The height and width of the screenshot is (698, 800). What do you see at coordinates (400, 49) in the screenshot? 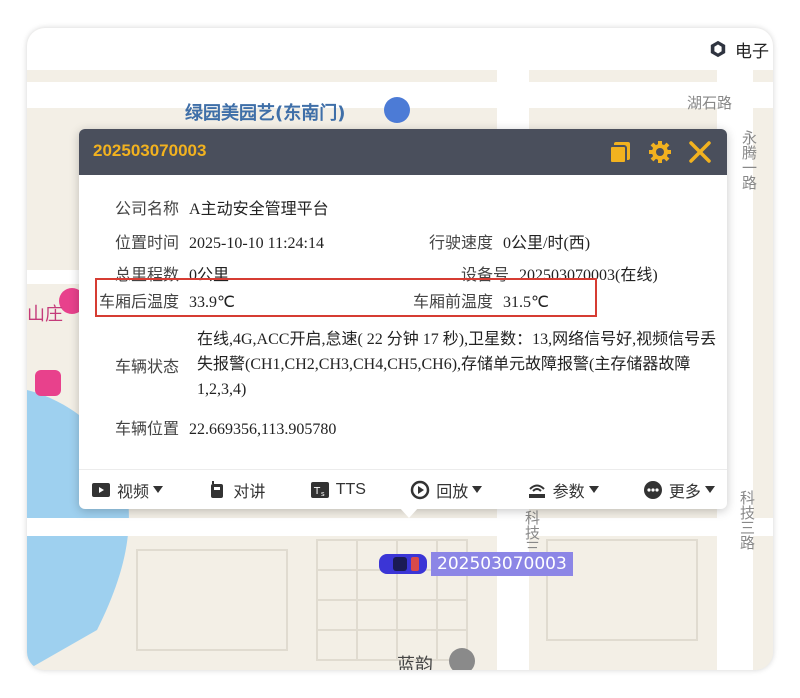
I see `top-bar: 电子` at bounding box center [400, 49].